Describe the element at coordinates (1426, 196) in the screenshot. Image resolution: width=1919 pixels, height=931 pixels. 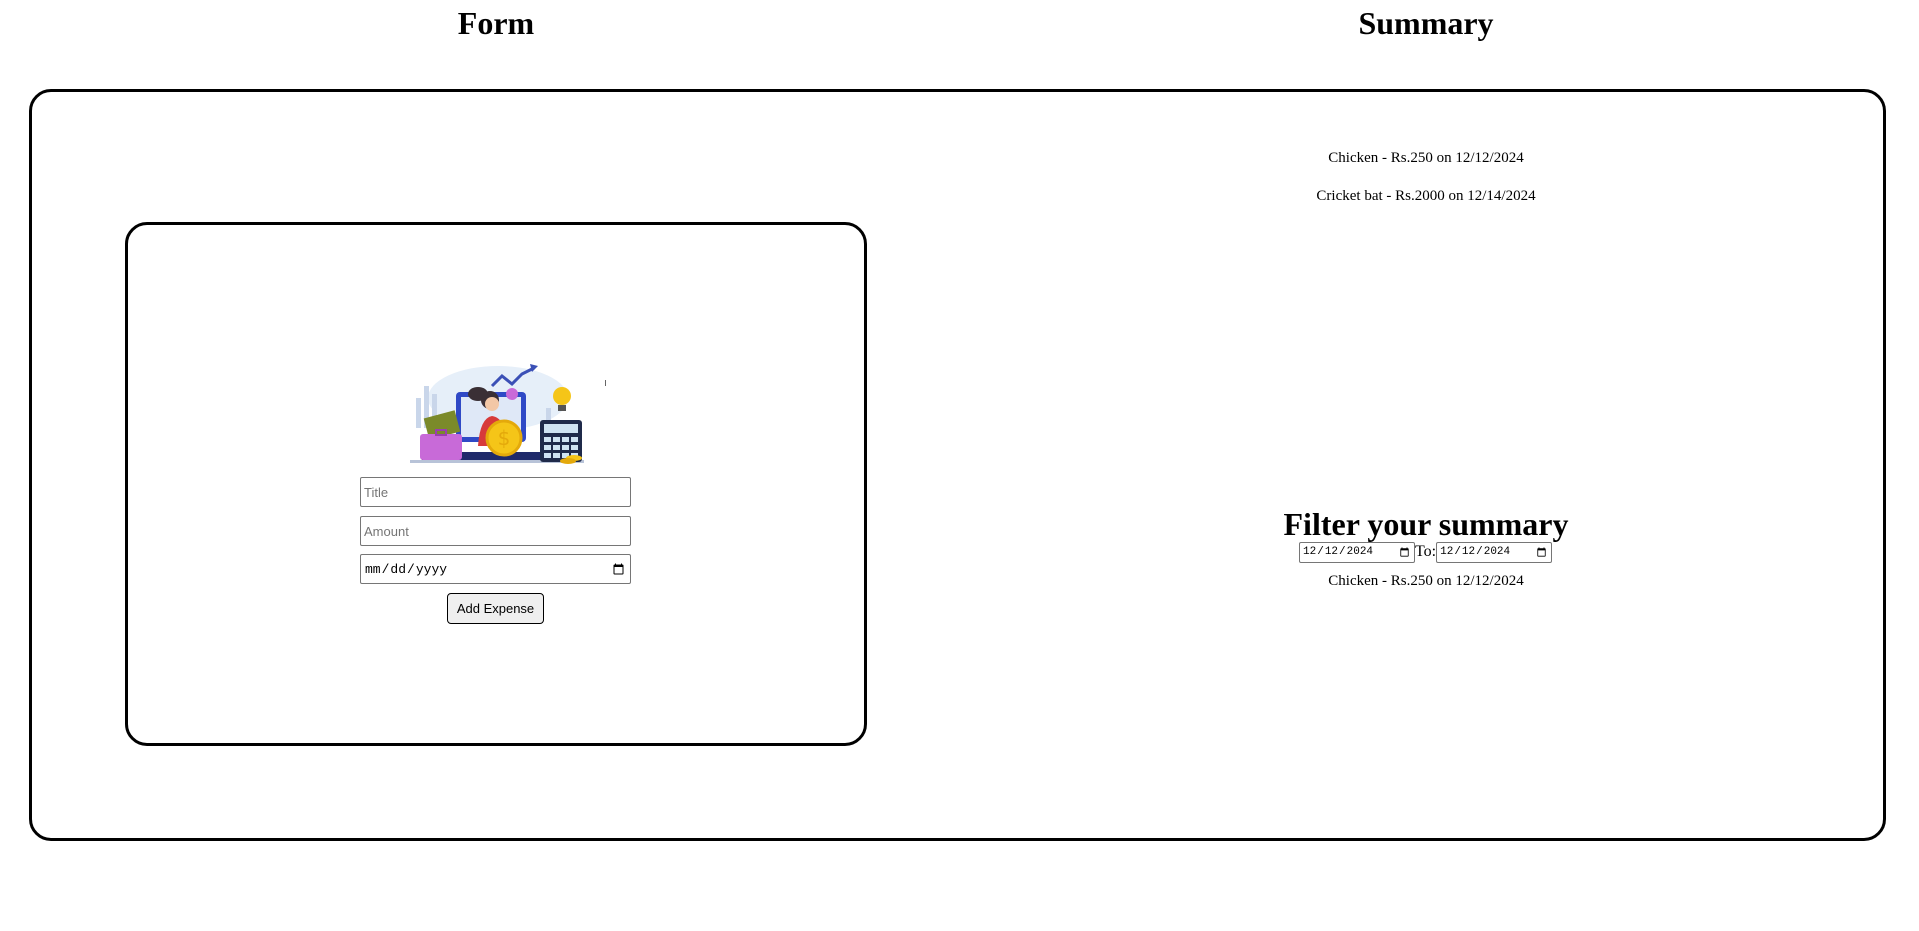
I see `summary-item: Cricket bat - Rs.2000 on 12/14/2024` at that location.